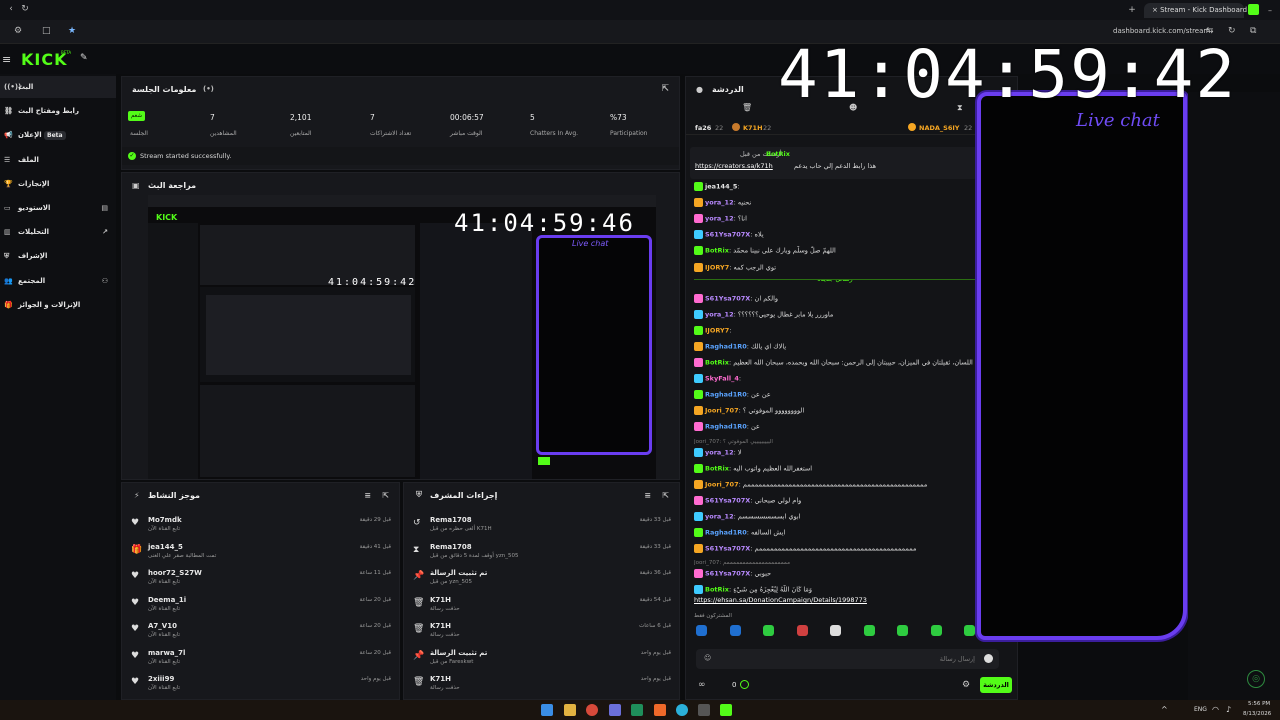 The width and height of the screenshot is (1280, 720). I want to click on chrome-icon, so click(592, 710).